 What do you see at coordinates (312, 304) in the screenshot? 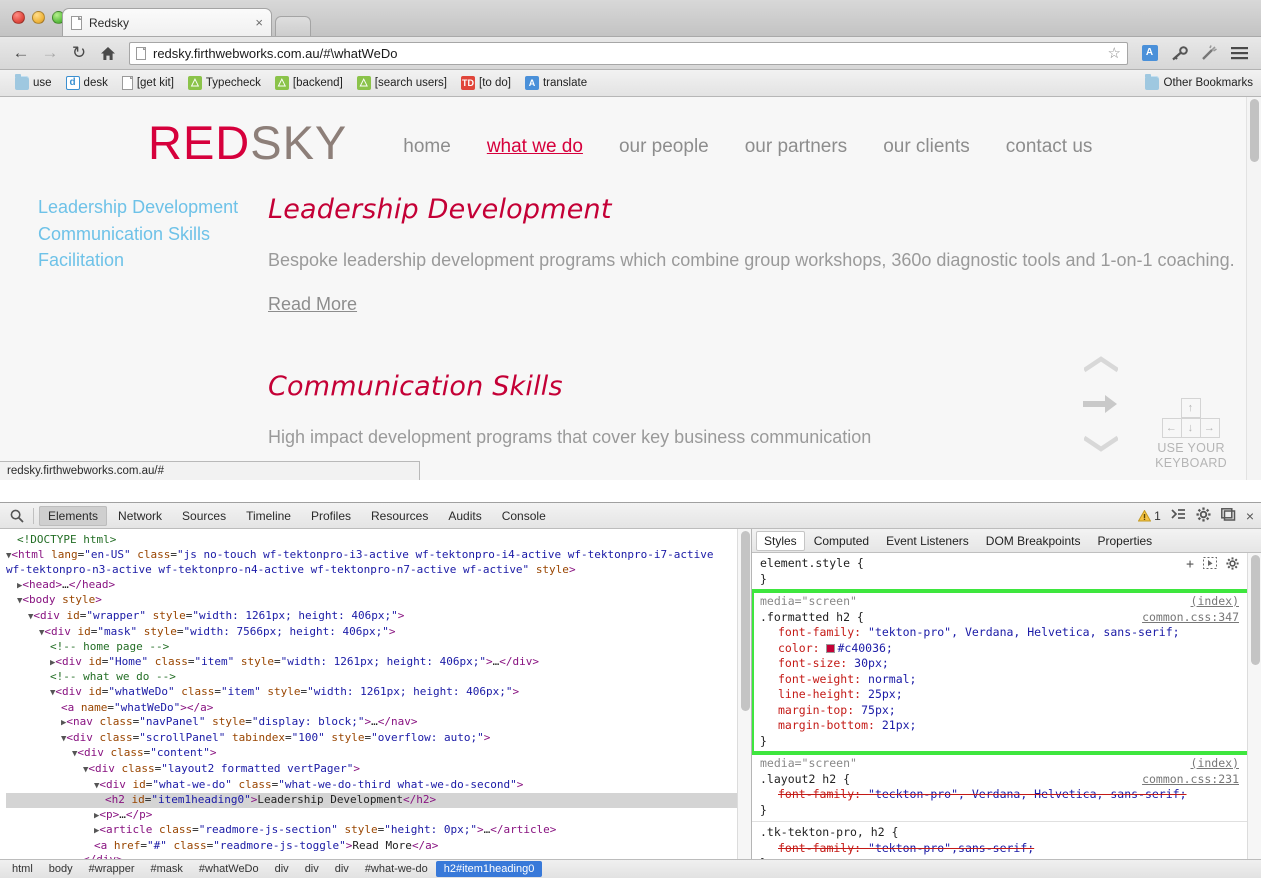
I see `read-more-link: Read More` at bounding box center [312, 304].